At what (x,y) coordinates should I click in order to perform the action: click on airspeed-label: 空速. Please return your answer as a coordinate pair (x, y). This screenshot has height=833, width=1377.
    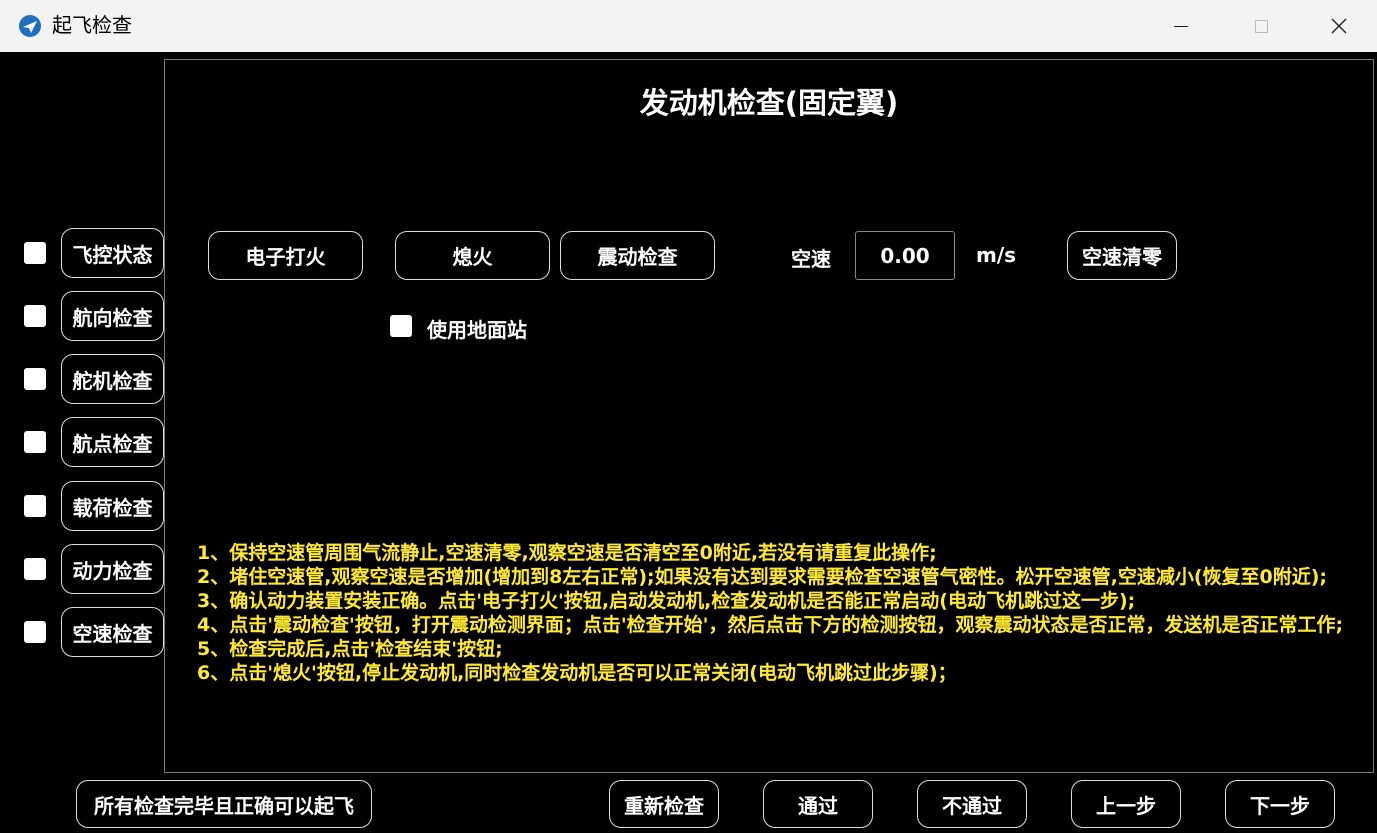
    Looking at the image, I should click on (811, 259).